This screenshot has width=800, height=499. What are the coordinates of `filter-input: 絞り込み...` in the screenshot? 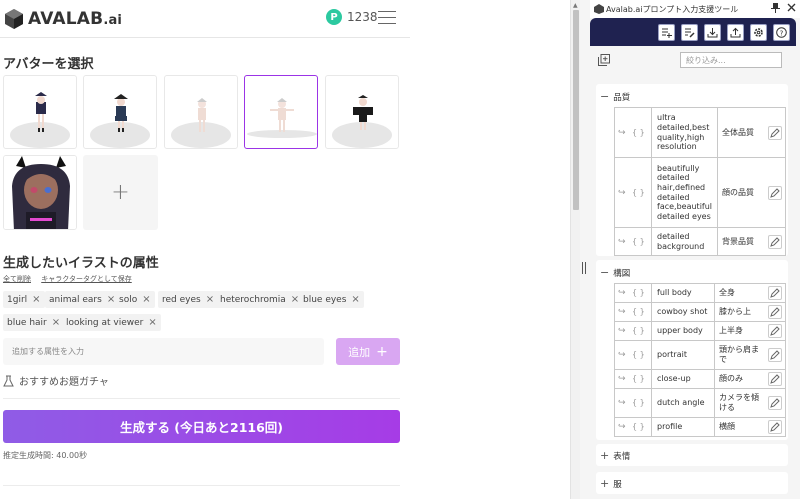 It's located at (731, 60).